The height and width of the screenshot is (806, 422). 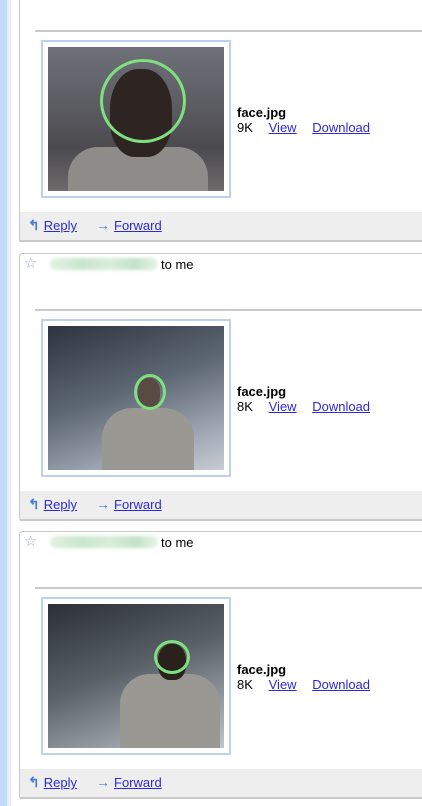 I want to click on conversation-rail, so click(x=5, y=403).